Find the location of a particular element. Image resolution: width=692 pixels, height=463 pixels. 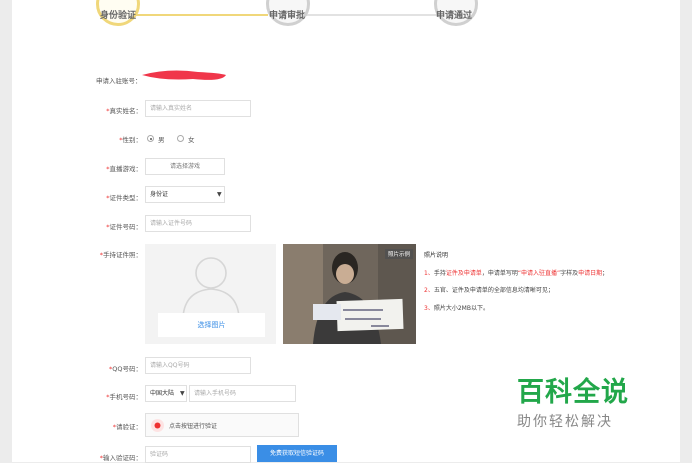

qq-input: 请输入QQ号码 is located at coordinates (198, 365).